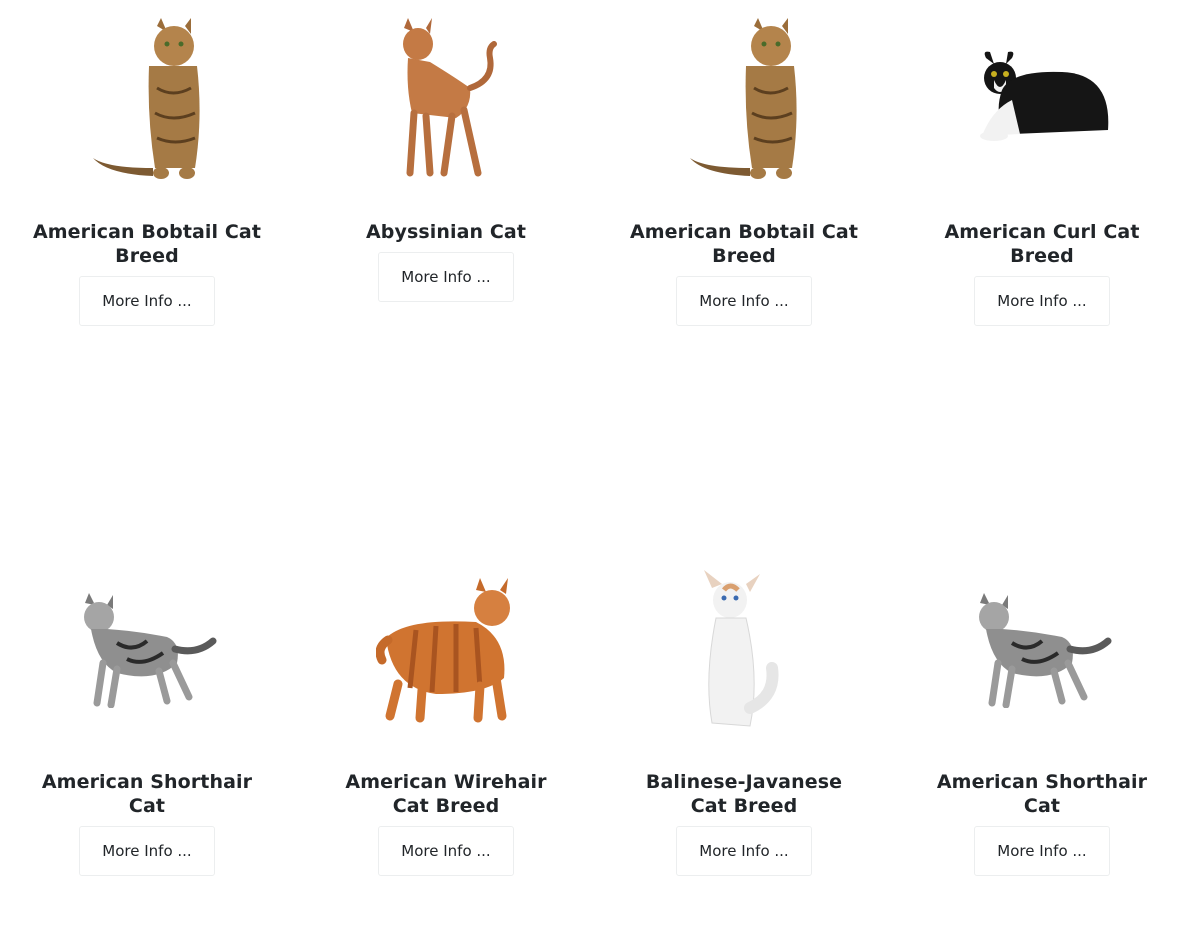 Image resolution: width=1188 pixels, height=925 pixels. I want to click on cat-breed-name: Abyssinian Cat, so click(446, 232).